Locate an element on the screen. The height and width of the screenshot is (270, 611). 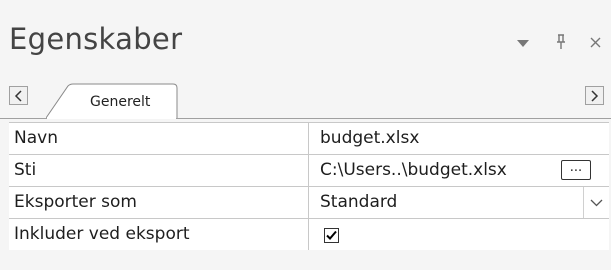
arrow-right-icon is located at coordinates (595, 96).